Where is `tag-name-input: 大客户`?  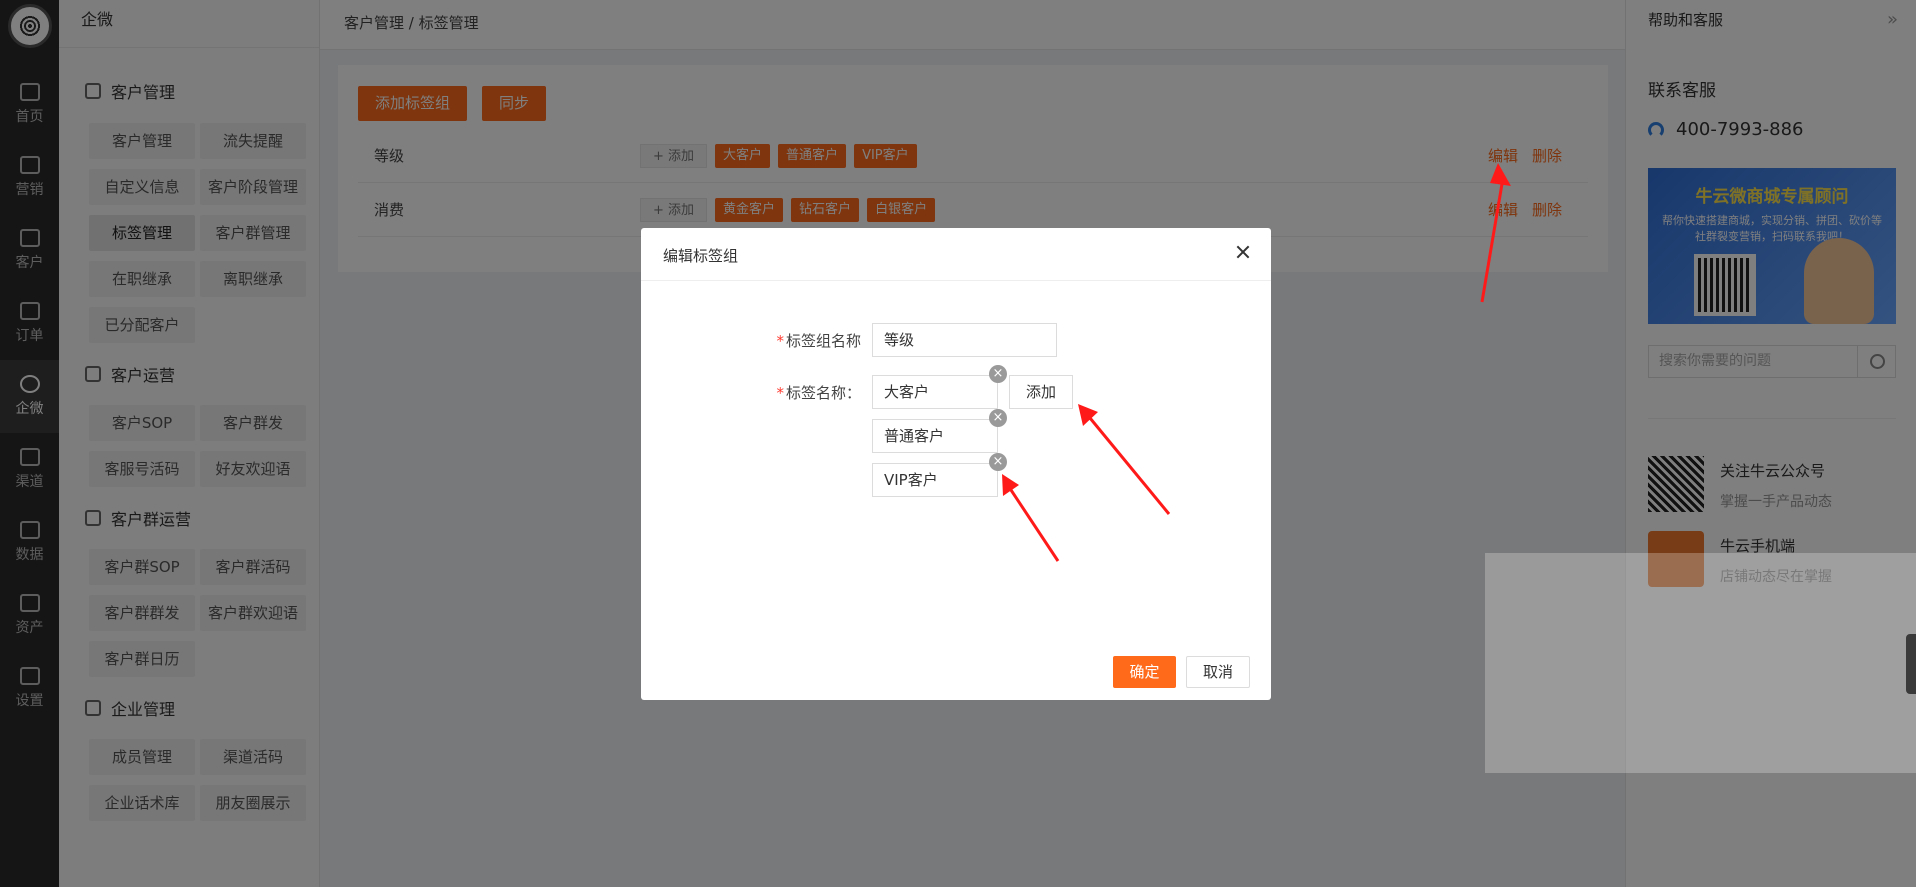
tag-name-input: 大客户 is located at coordinates (935, 392).